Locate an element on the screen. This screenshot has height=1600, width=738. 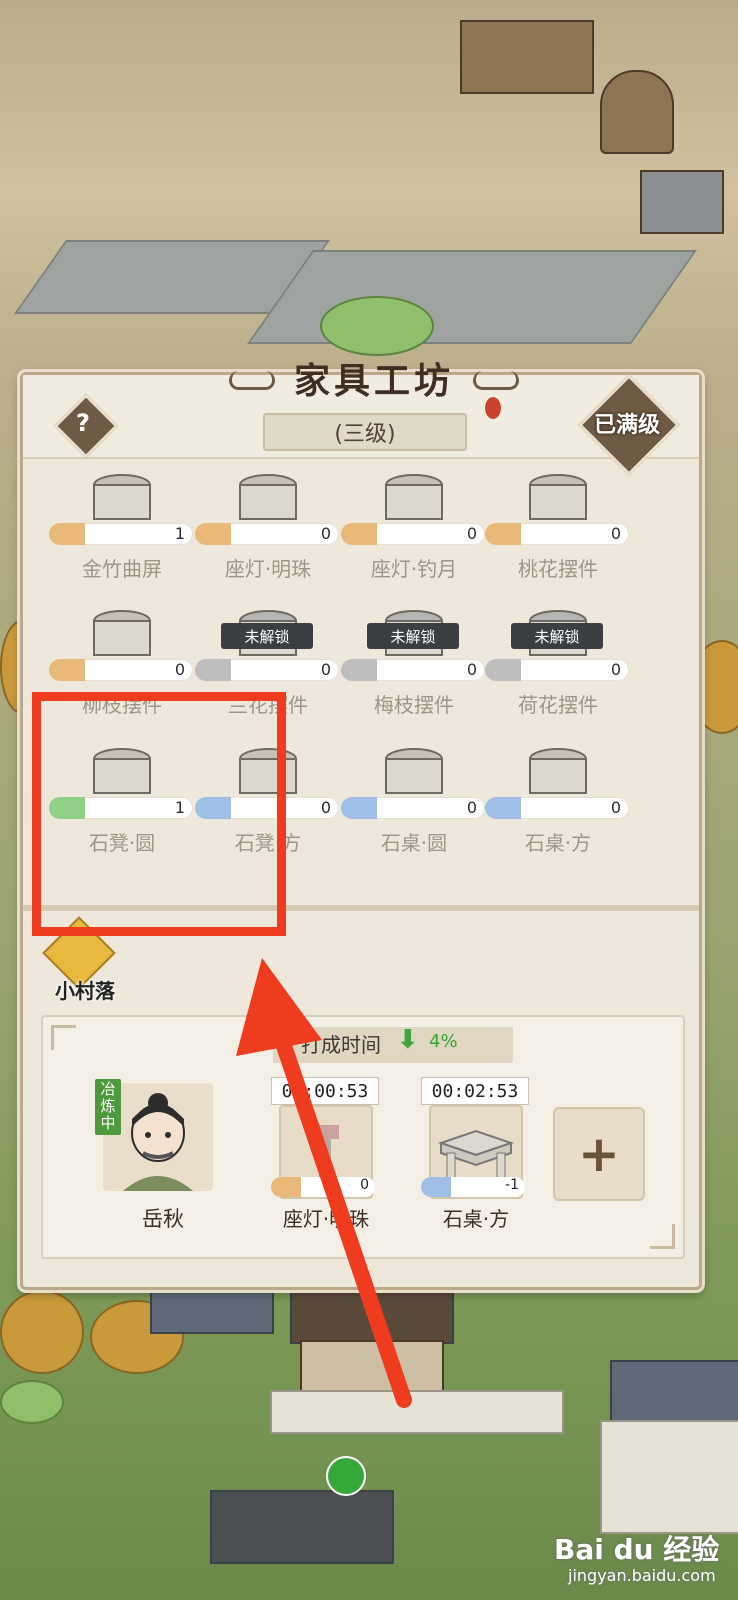
watermark-brand: Bai du 经验 is located at coordinates (637, 1549).